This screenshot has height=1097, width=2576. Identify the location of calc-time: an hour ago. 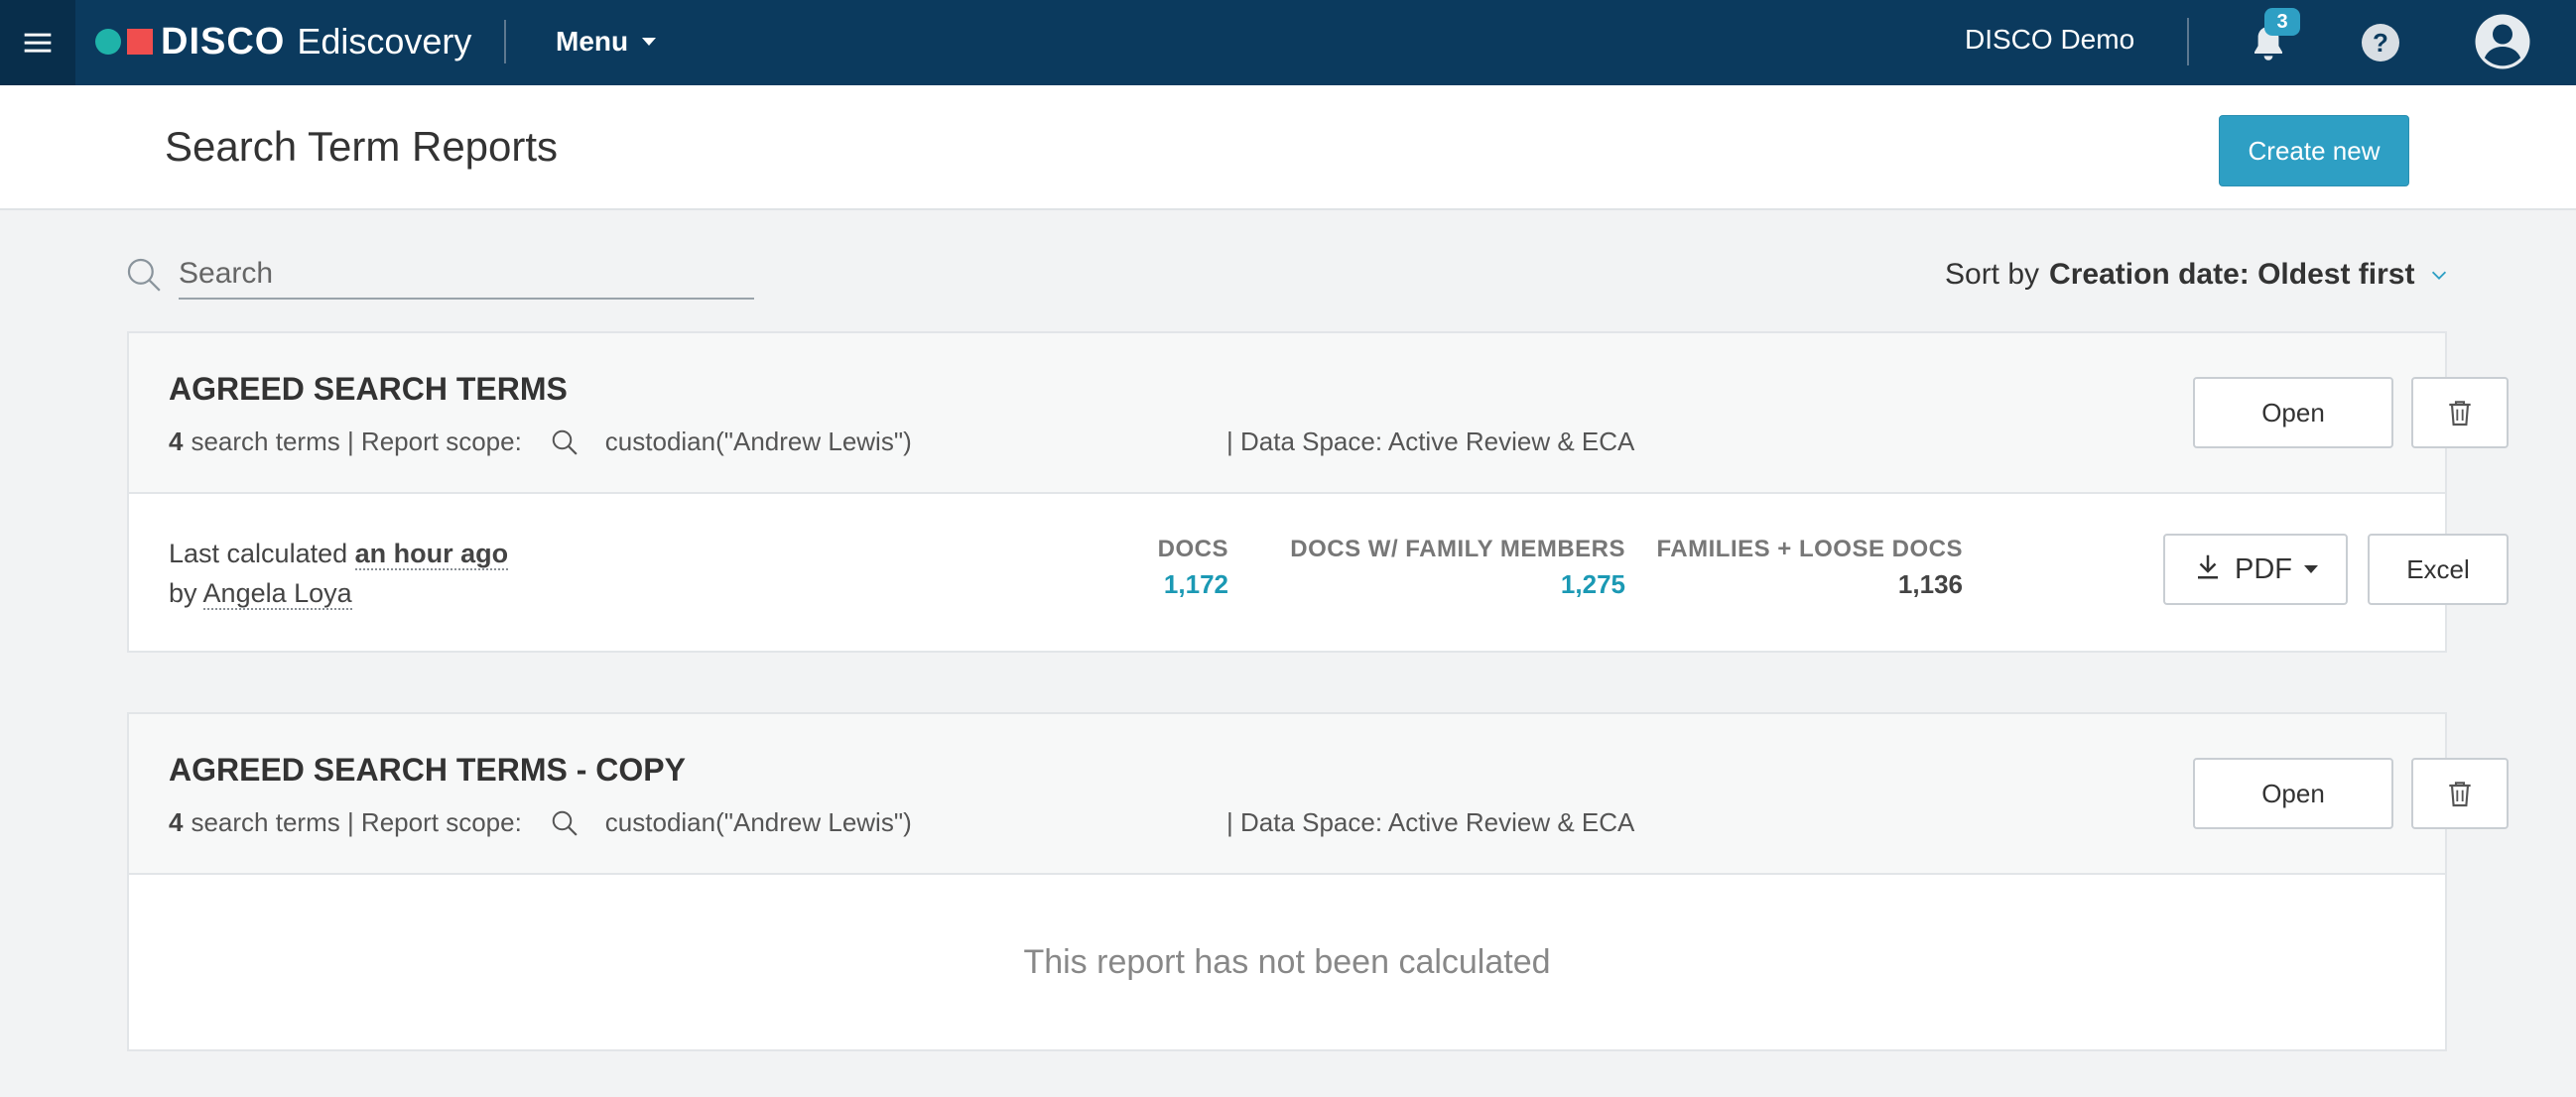
(432, 554).